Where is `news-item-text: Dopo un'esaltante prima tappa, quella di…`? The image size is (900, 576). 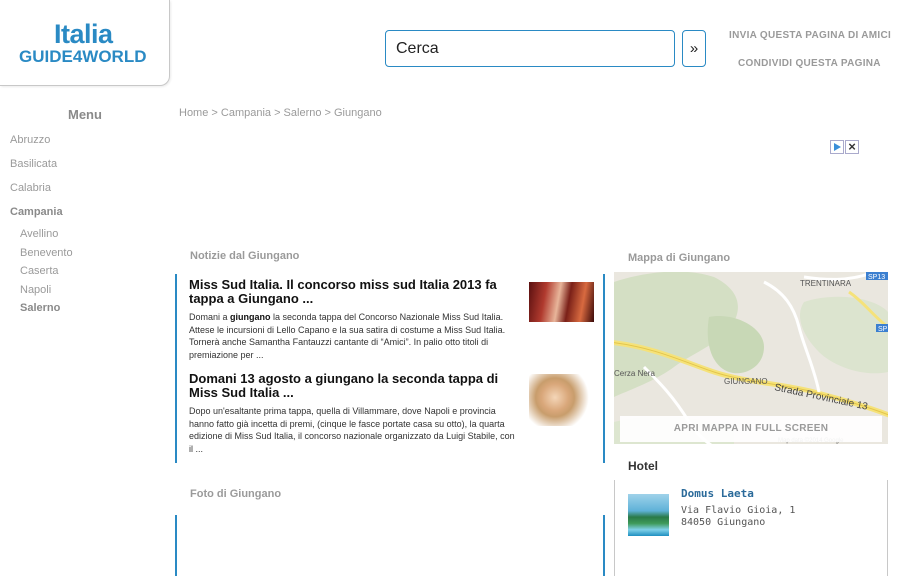 news-item-text: Dopo un'esaltante prima tappa, quella di… is located at coordinates (352, 430).